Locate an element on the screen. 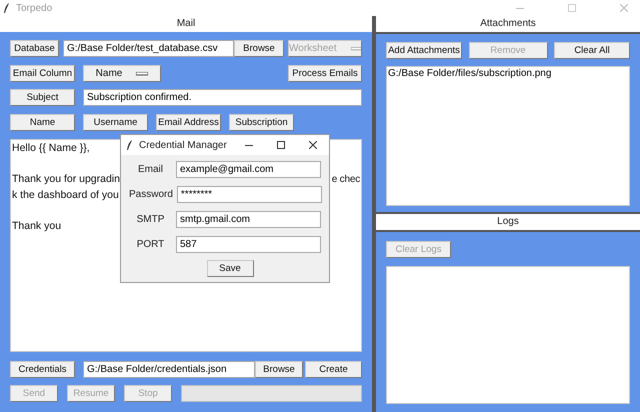  field-label: Email is located at coordinates (150, 170).